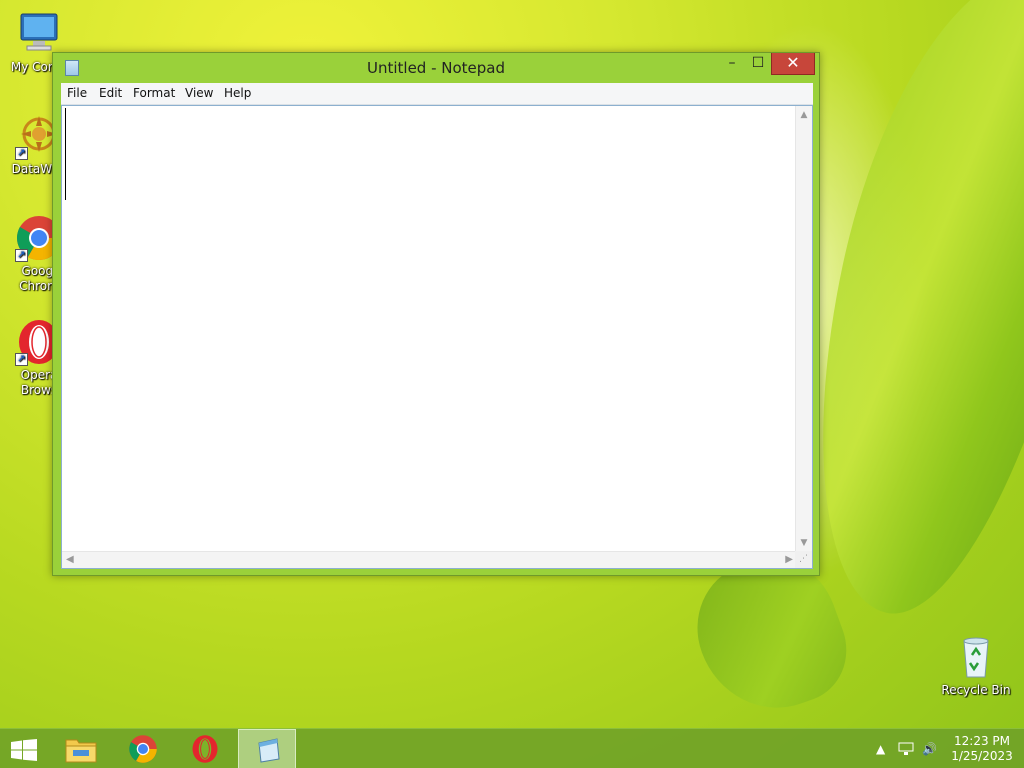 The width and height of the screenshot is (1024, 768). Describe the element at coordinates (39, 34) in the screenshot. I see `computer-icon` at that location.